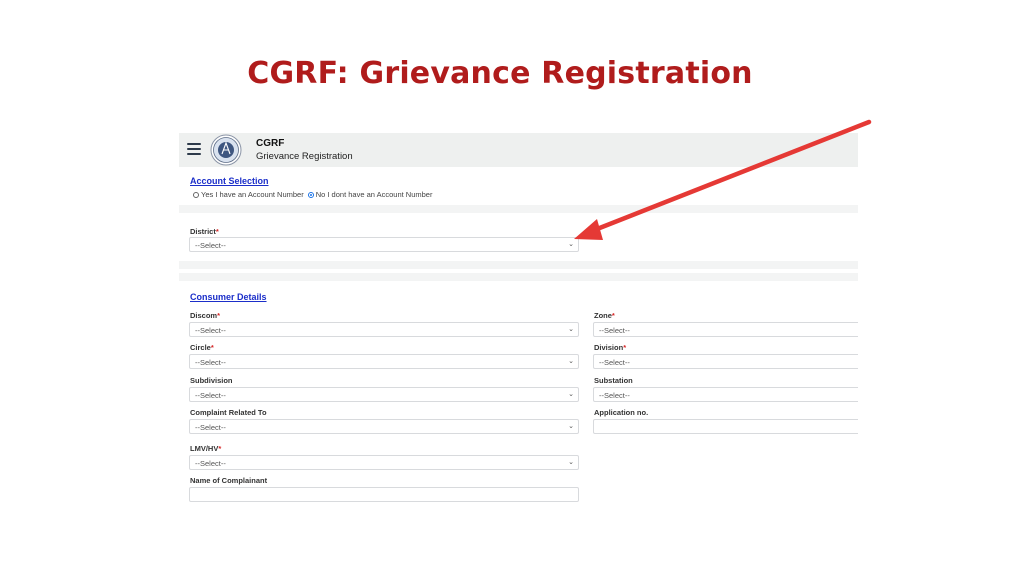 The image size is (1024, 576). I want to click on annotation-arrow, so click(723, 179).